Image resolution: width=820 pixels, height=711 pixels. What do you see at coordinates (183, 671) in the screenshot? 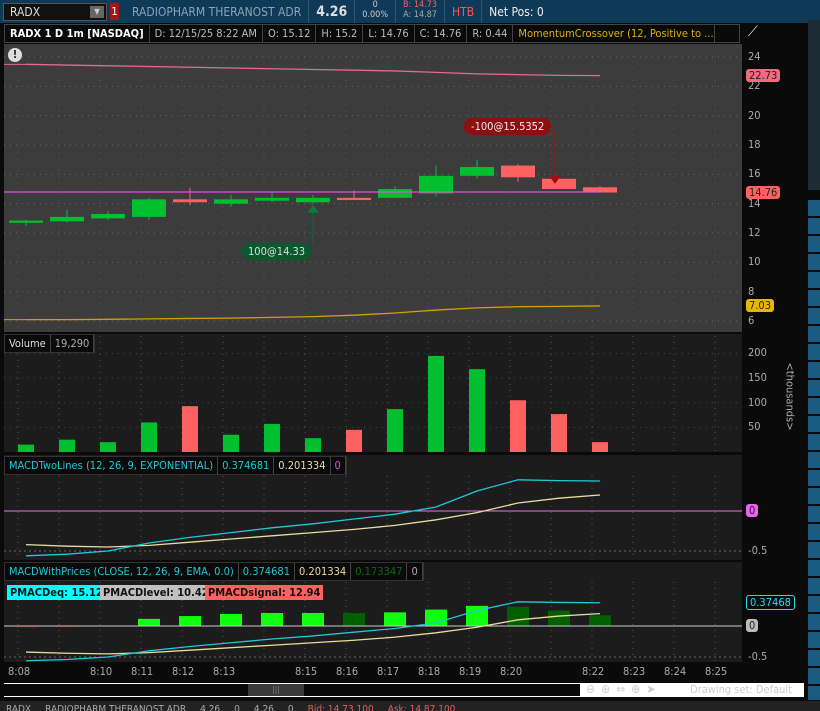
I see `time-tick: 8:12` at bounding box center [183, 671].